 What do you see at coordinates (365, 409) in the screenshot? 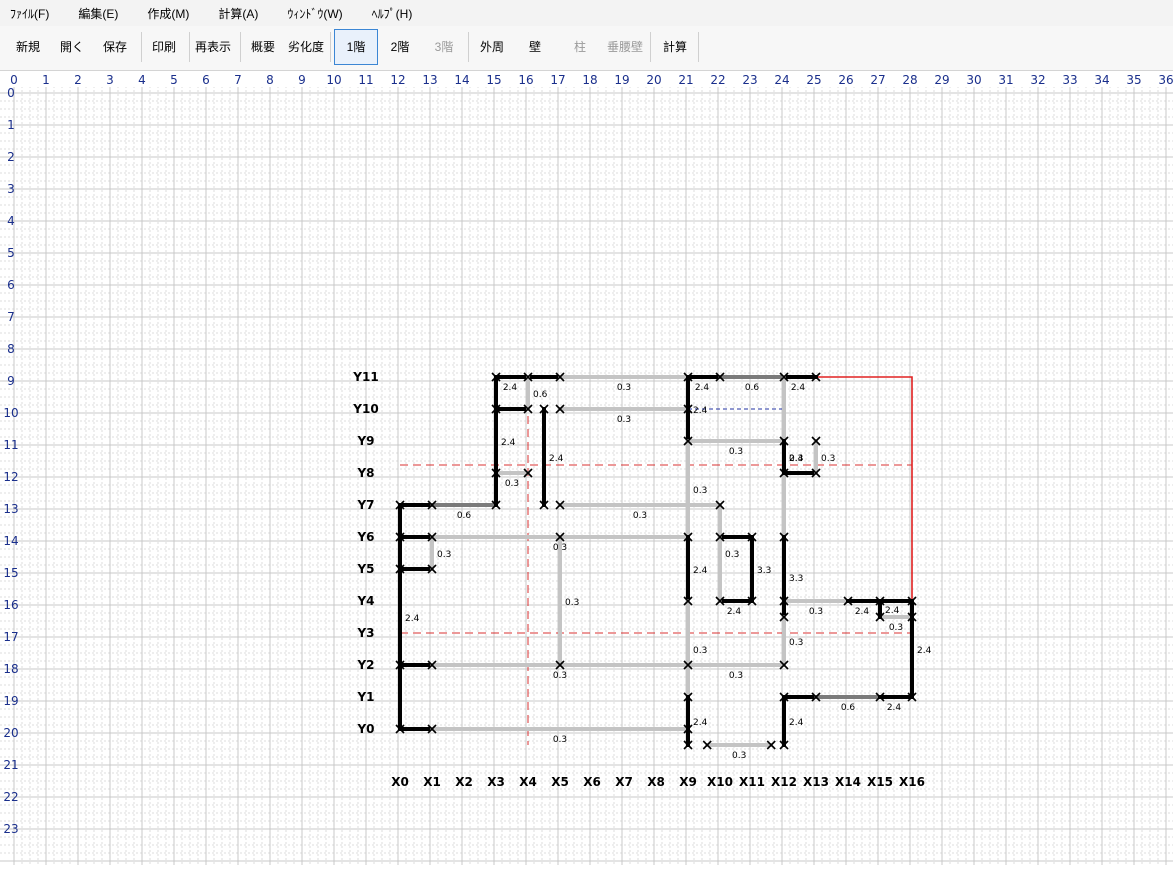
I see `axis-y-label: Y10` at bounding box center [365, 409].